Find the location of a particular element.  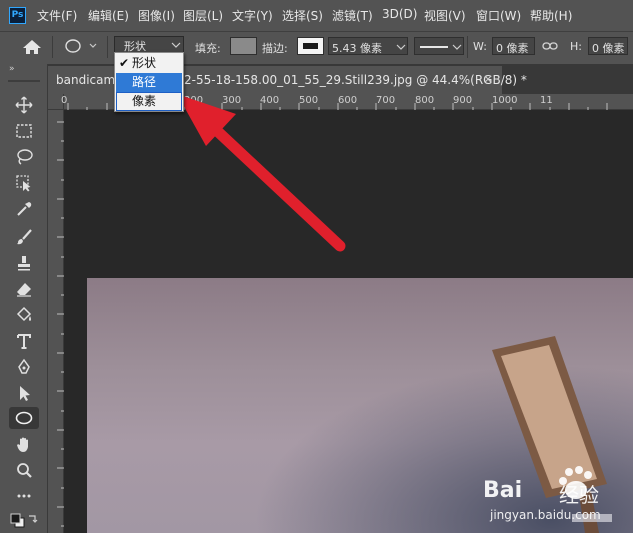

more-tools-icon is located at coordinates (24, 496).